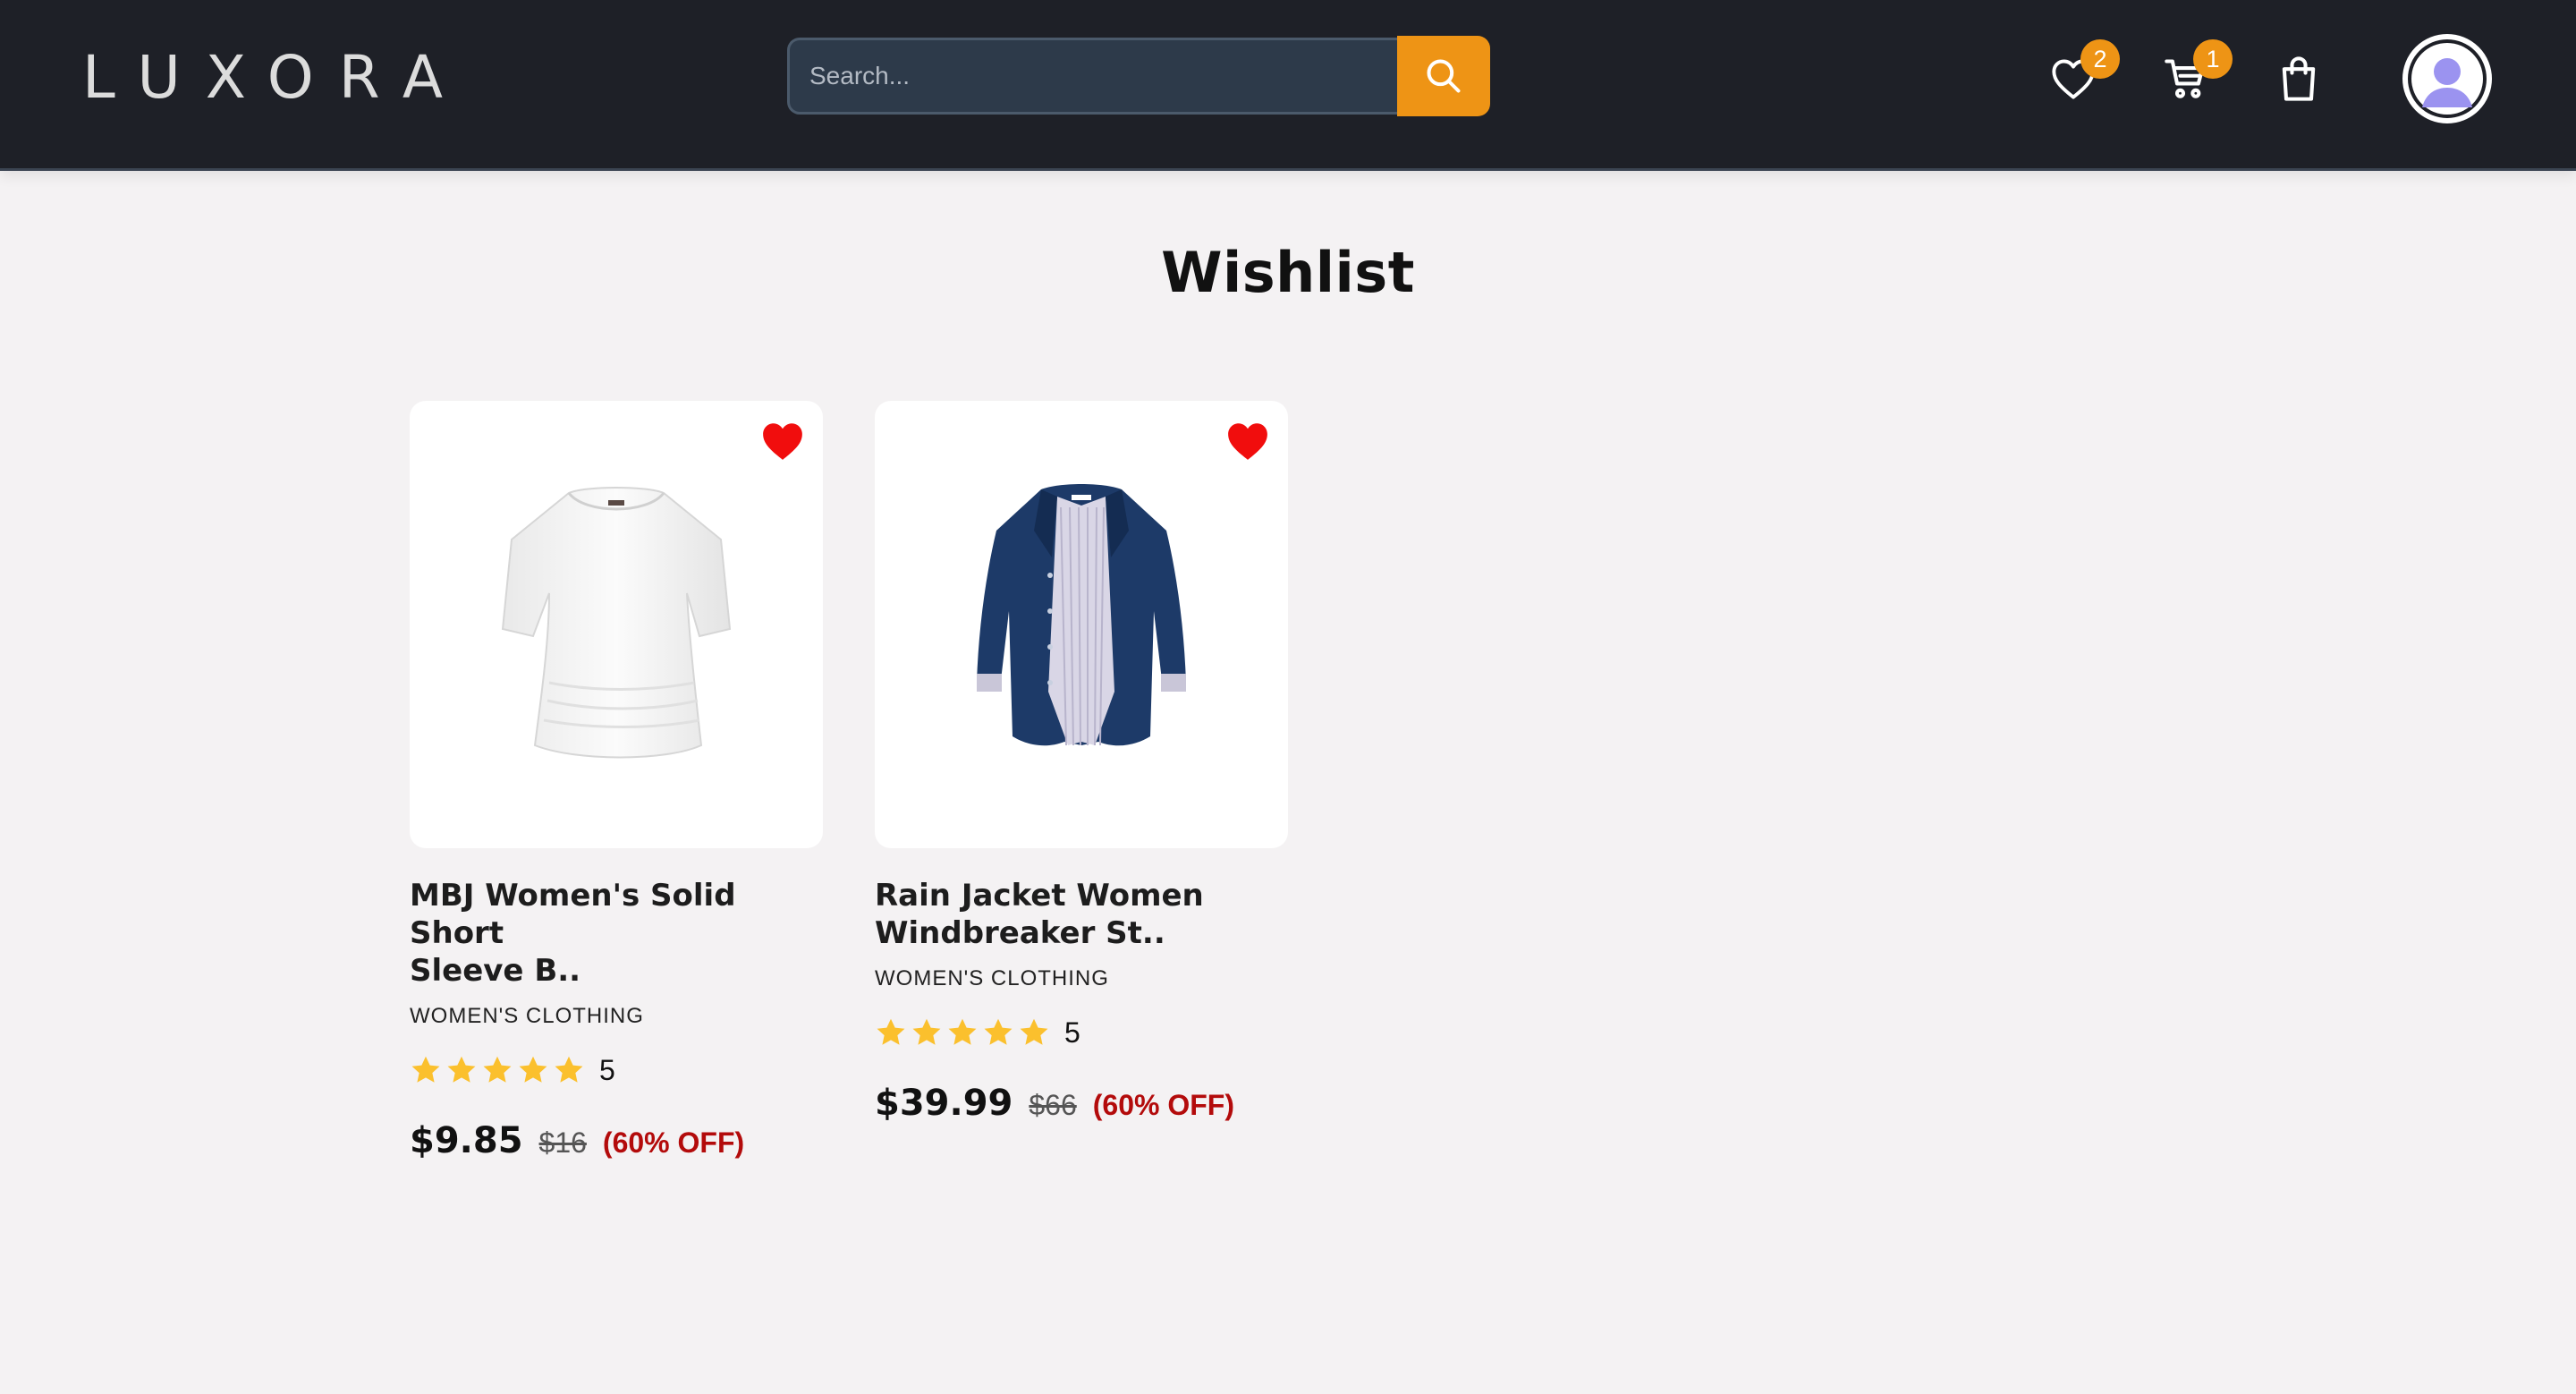  I want to click on wishlist-count-badge: 2, so click(2100, 59).